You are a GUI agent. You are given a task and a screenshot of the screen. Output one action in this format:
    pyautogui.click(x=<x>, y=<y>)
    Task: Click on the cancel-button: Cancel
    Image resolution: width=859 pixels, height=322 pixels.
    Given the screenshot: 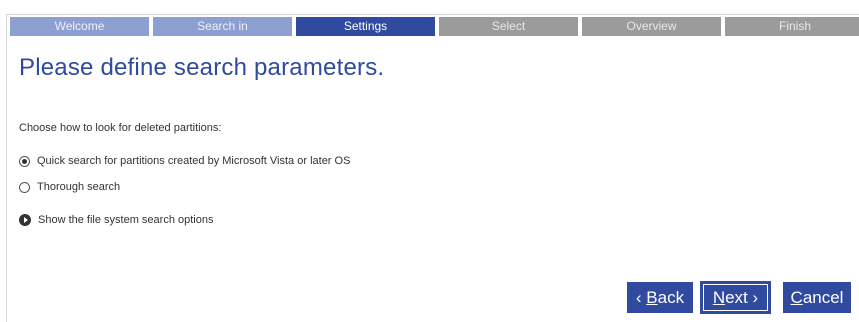 What is the action you would take?
    pyautogui.click(x=817, y=297)
    